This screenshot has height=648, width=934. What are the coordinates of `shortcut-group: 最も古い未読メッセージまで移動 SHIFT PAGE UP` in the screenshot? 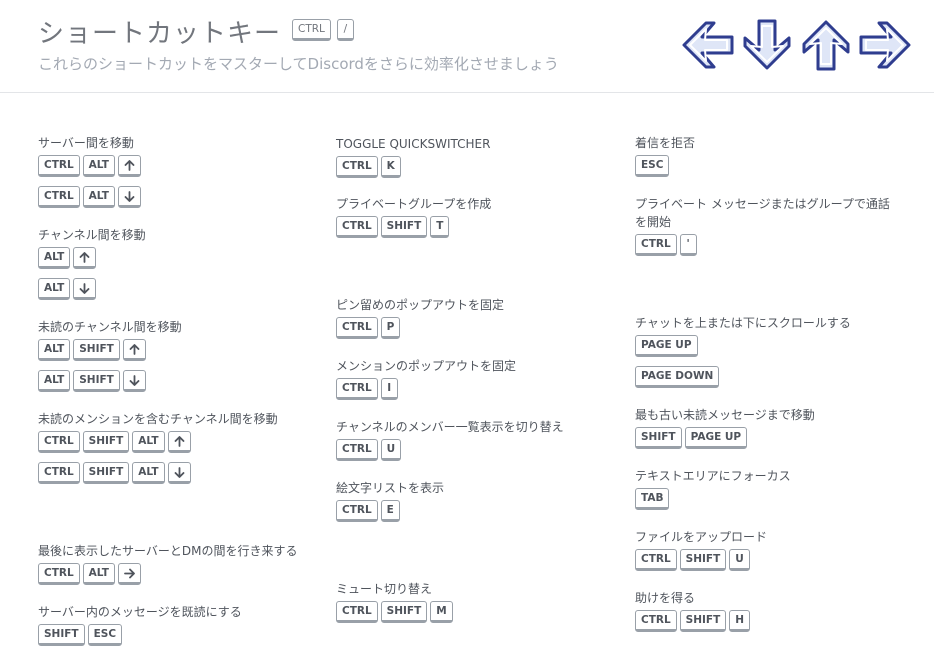 It's located at (725, 428).